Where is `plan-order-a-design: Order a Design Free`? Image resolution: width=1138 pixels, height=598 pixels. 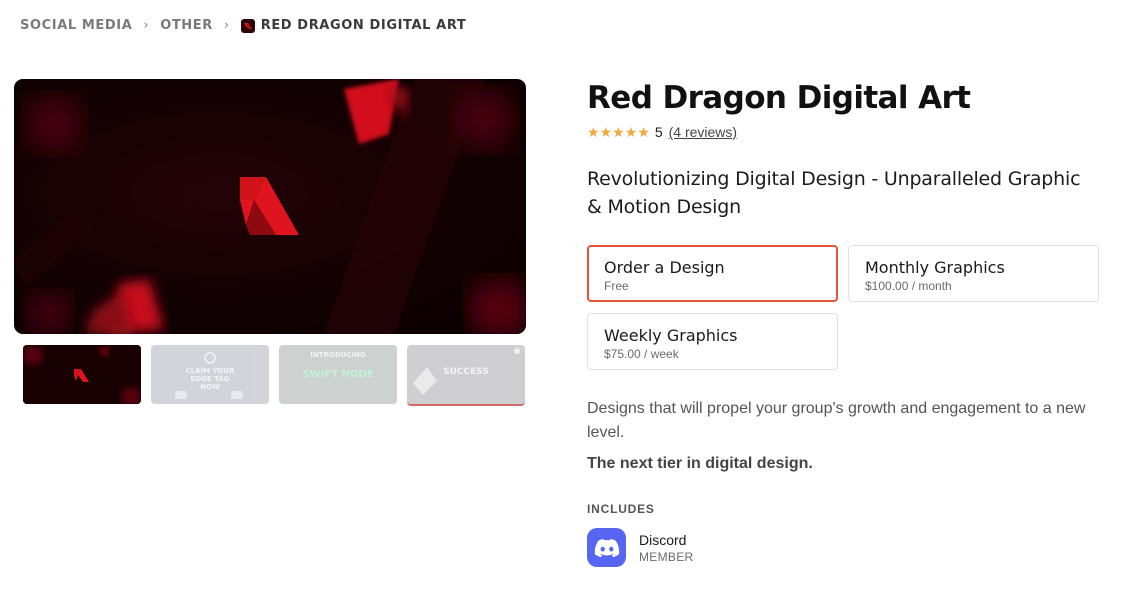
plan-order-a-design: Order a Design Free is located at coordinates (712, 273).